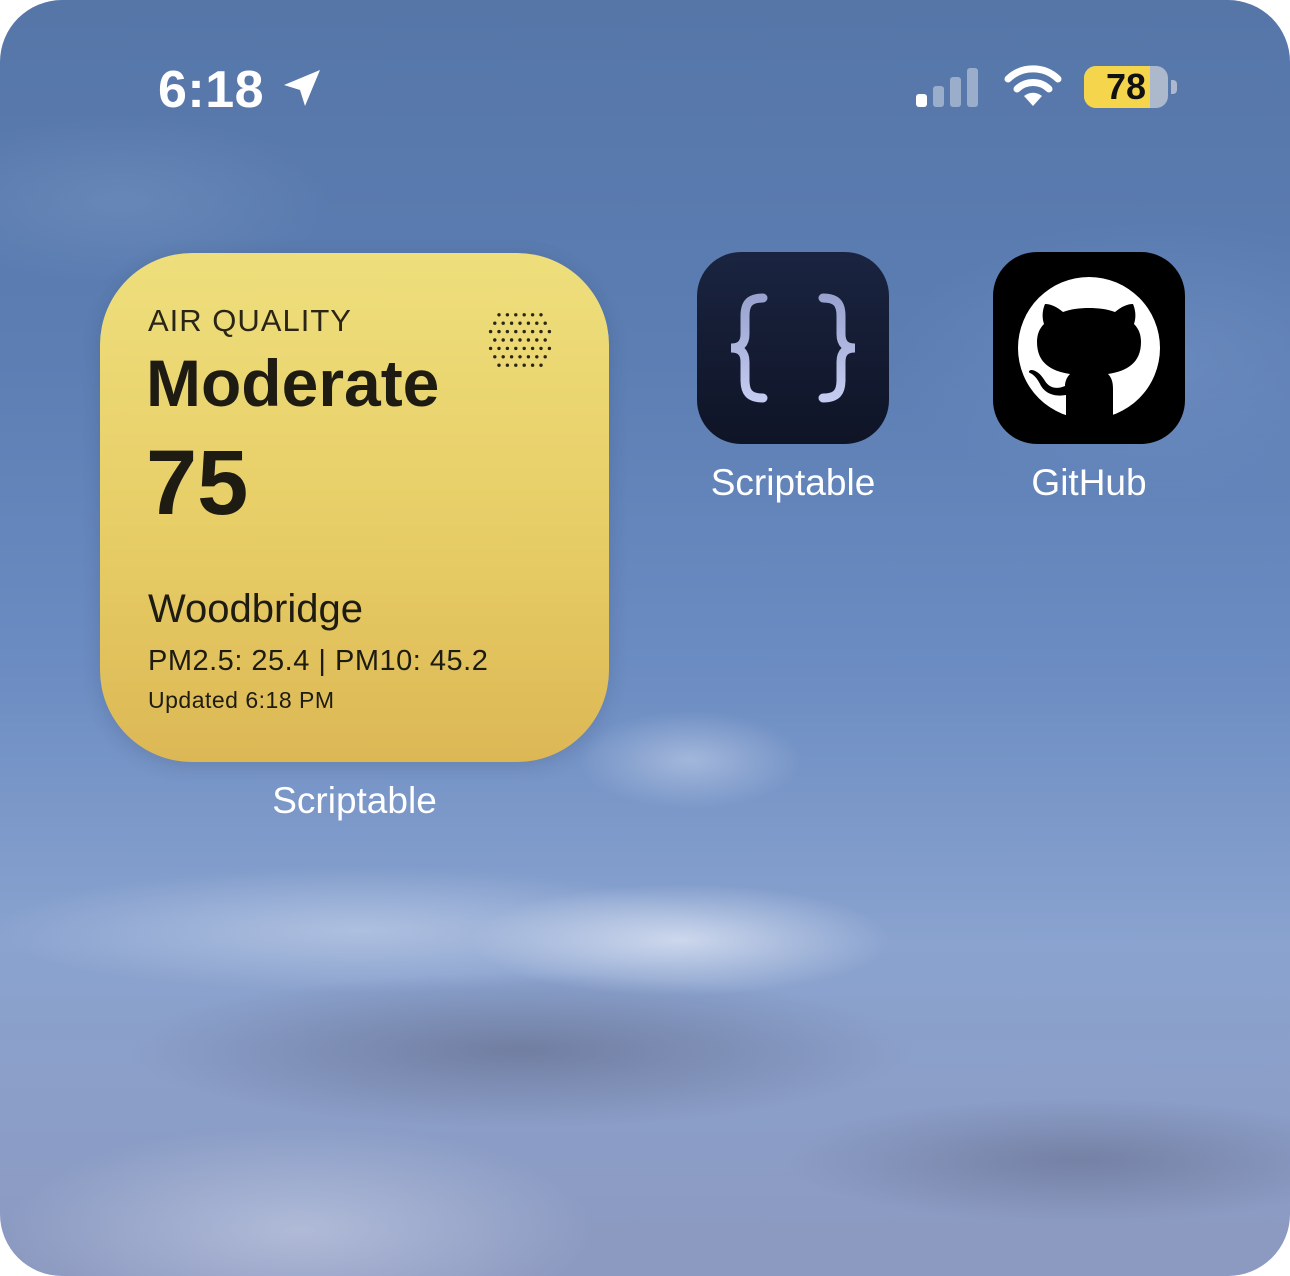 The width and height of the screenshot is (1290, 1276). What do you see at coordinates (793, 482) in the screenshot?
I see `scriptable-app-label: Scriptable` at bounding box center [793, 482].